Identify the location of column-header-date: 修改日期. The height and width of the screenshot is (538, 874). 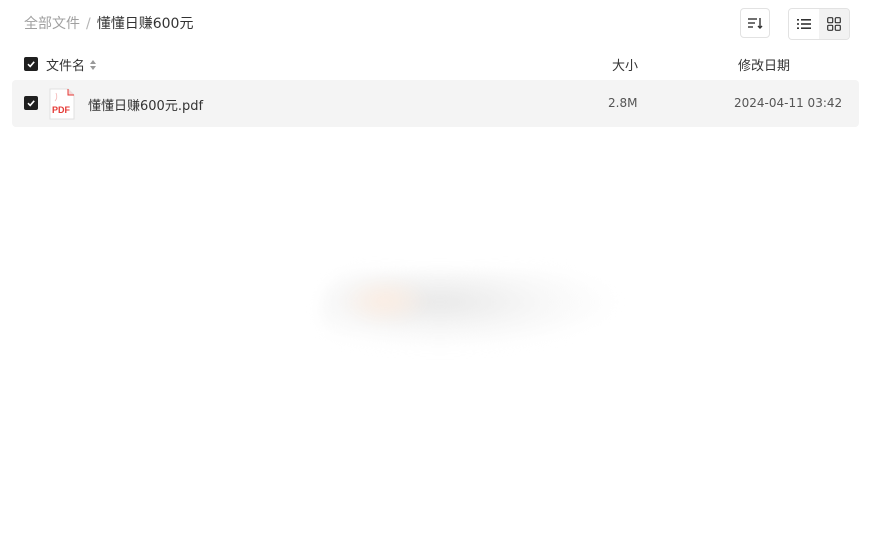
(764, 64).